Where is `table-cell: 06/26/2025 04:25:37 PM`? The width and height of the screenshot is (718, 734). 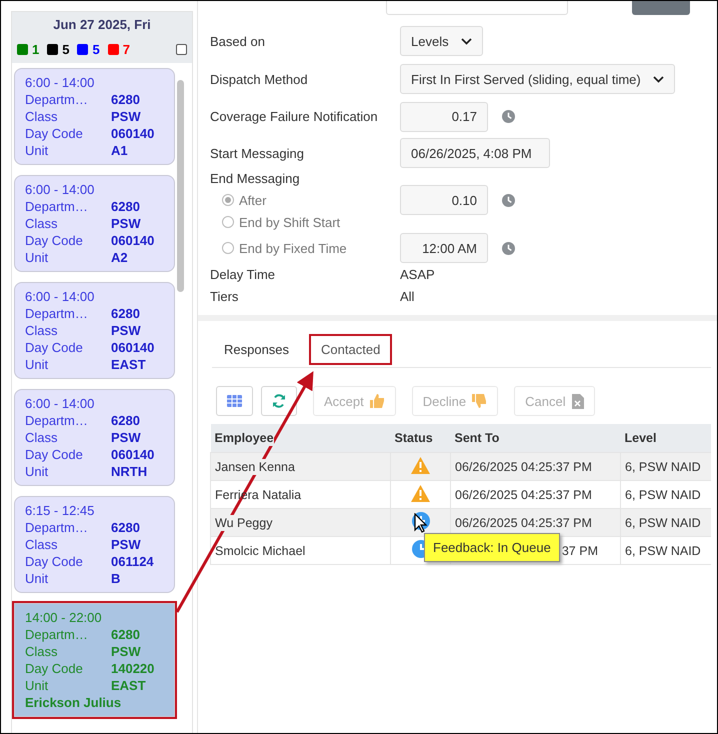
table-cell: 06/26/2025 04:25:37 PM is located at coordinates (523, 494).